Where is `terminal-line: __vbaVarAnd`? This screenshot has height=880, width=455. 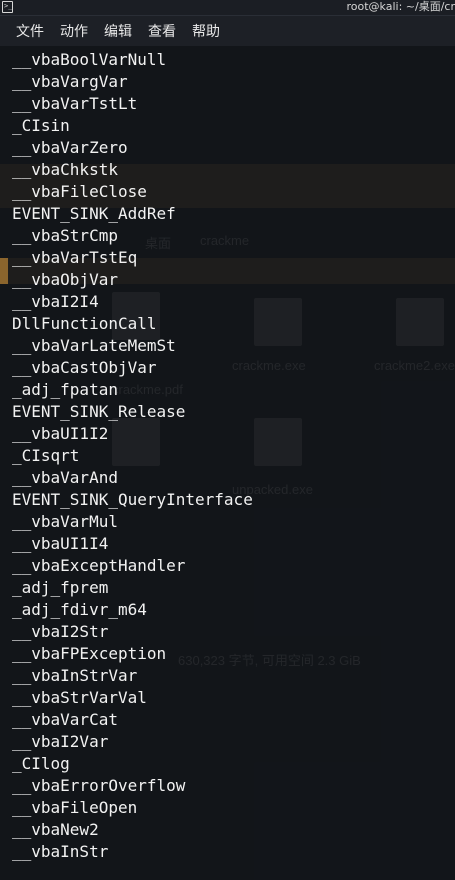
terminal-line: __vbaVarAnd is located at coordinates (65, 477).